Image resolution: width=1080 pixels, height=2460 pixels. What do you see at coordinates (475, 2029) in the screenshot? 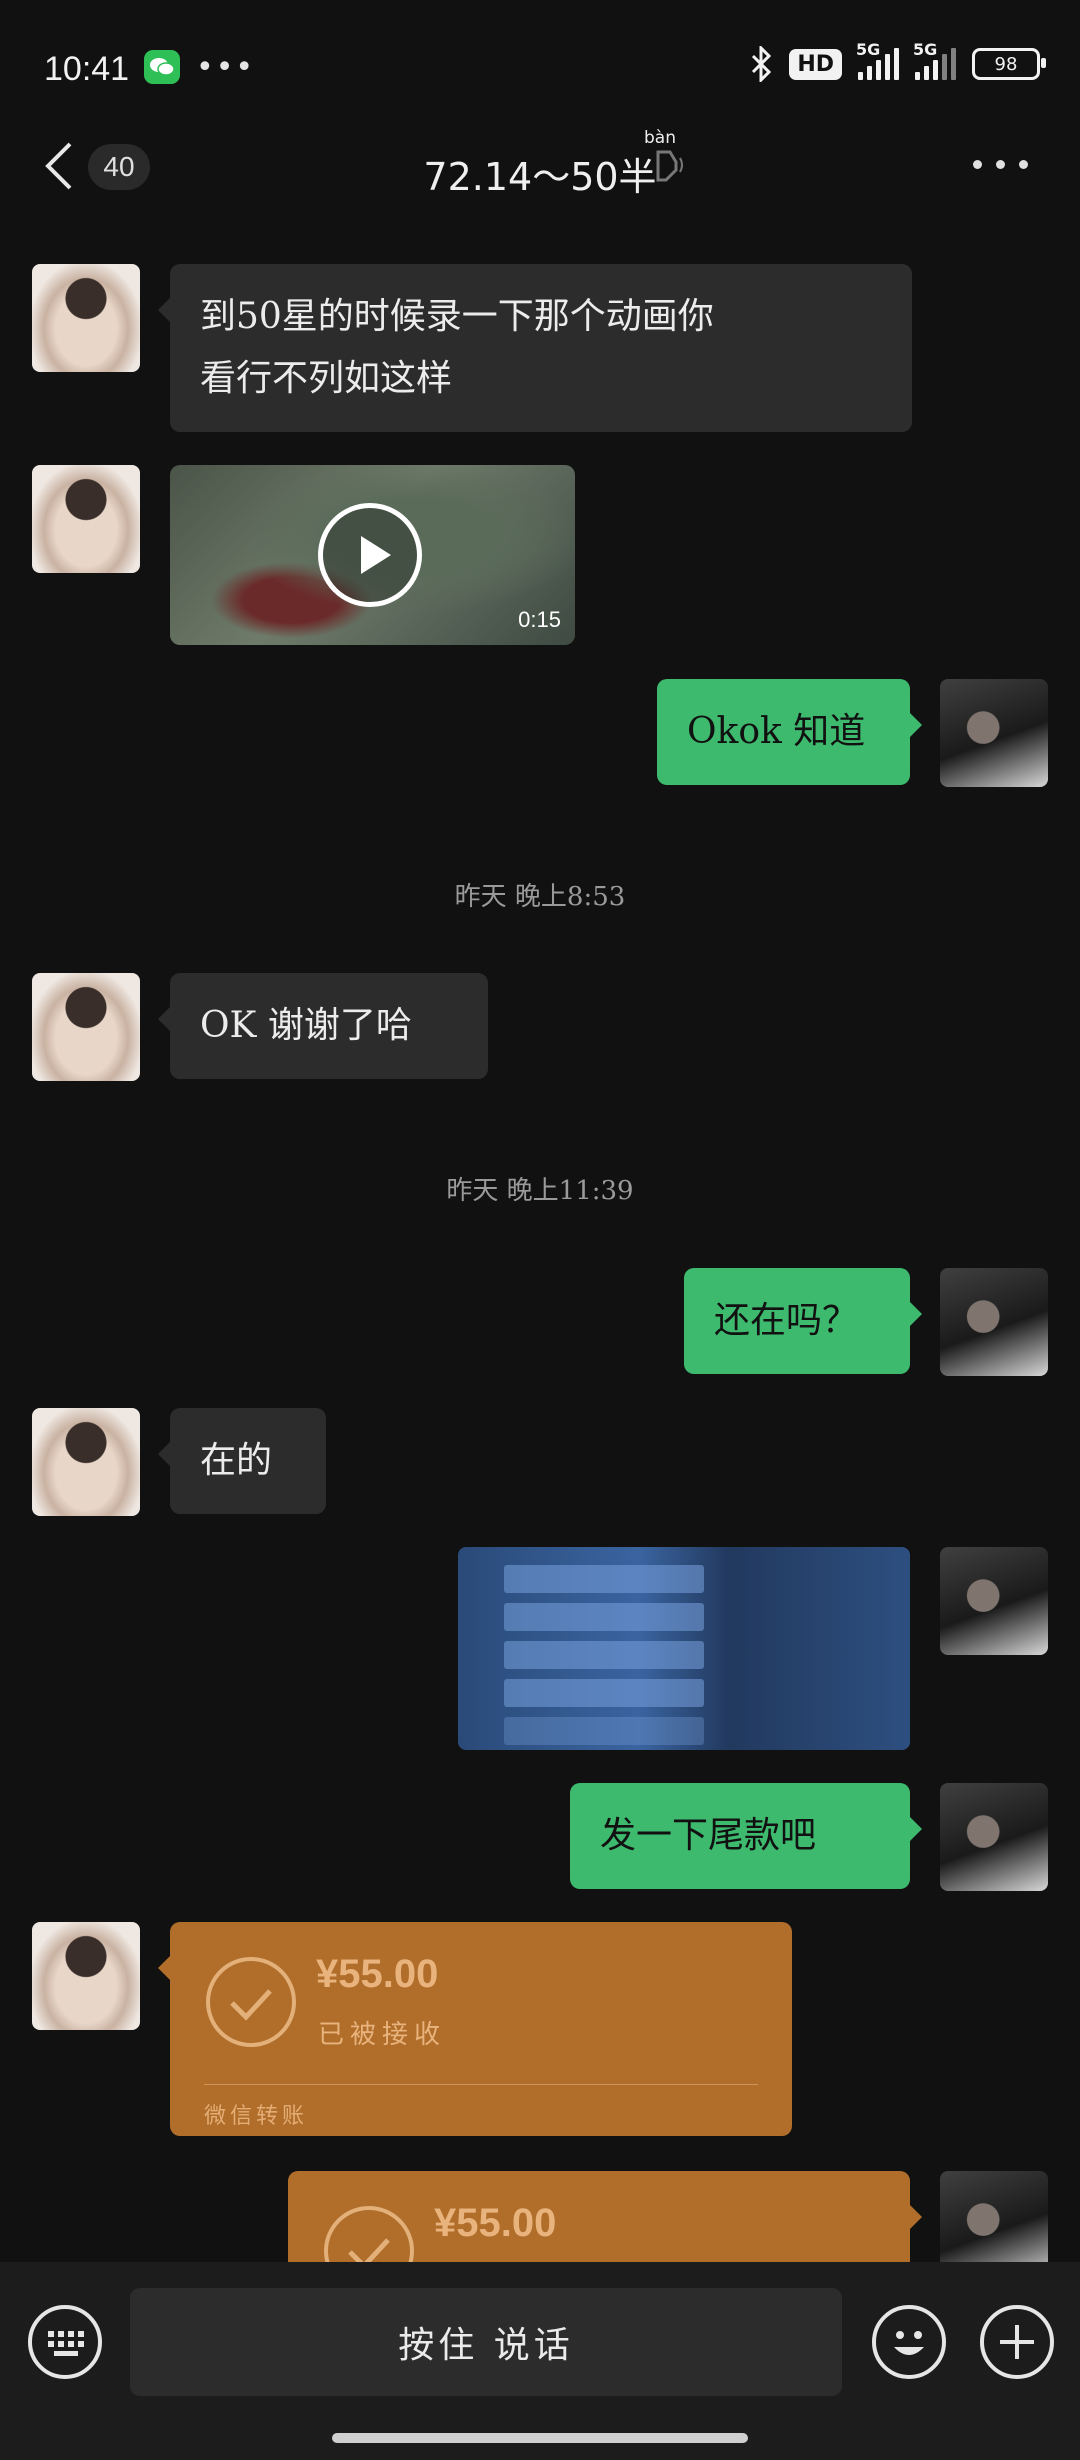
I see `transfer-card: ¥55.00 已被接收 微信转账` at bounding box center [475, 2029].